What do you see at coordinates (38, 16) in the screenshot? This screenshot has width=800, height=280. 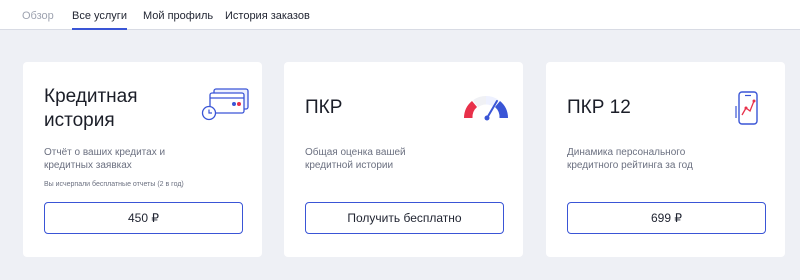 I see `tab-overview: Обзор` at bounding box center [38, 16].